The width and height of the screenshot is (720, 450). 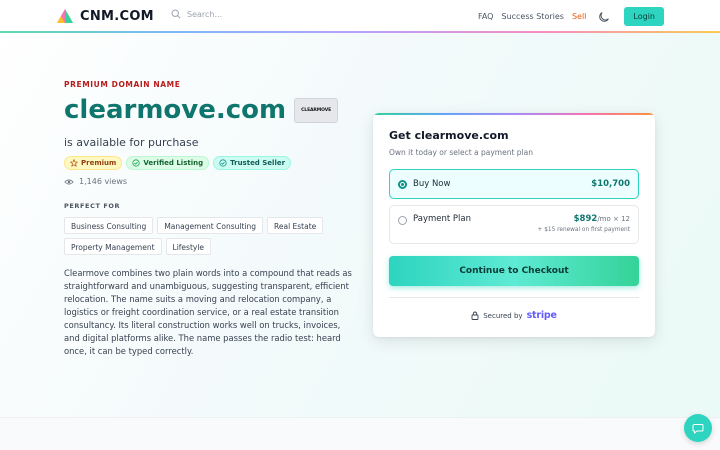 What do you see at coordinates (99, 163) in the screenshot?
I see `premium-badge-label: Premium` at bounding box center [99, 163].